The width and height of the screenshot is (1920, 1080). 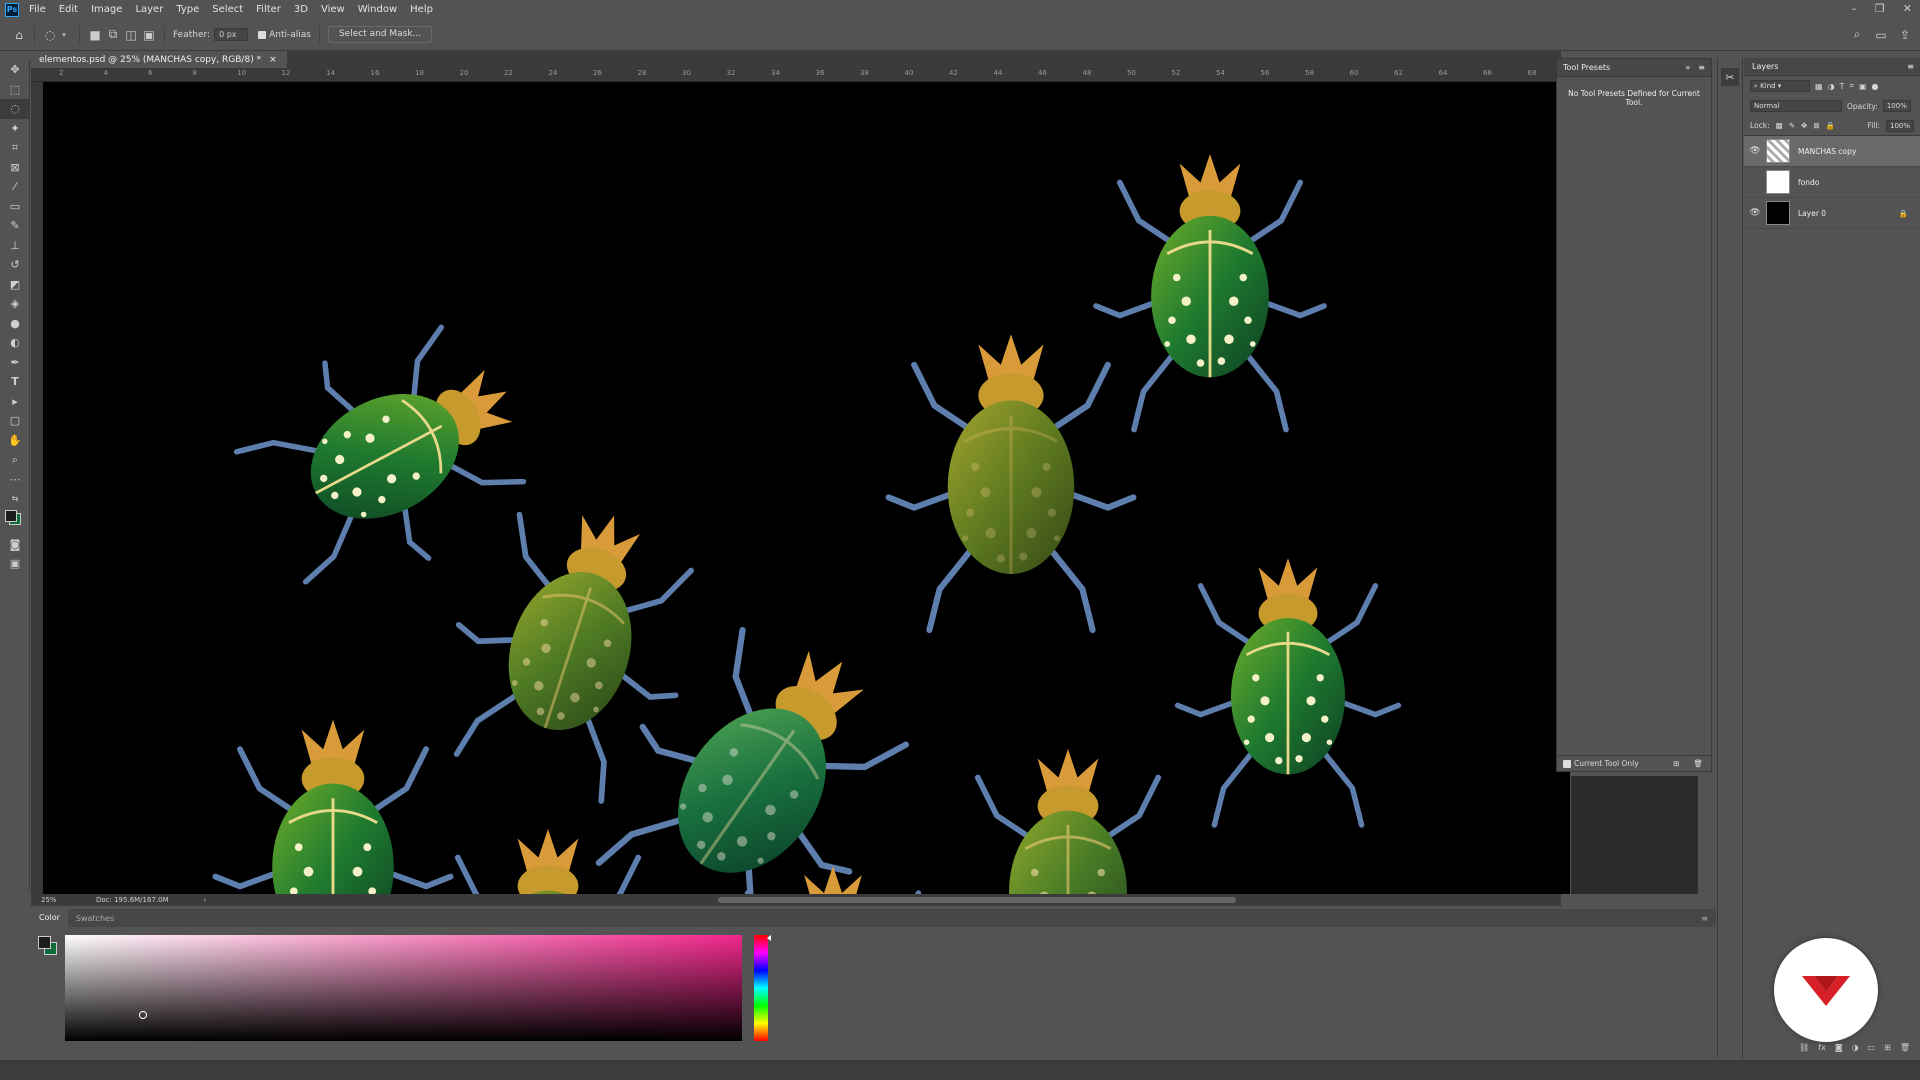 I want to click on share-icon: ⇪, so click(x=1905, y=35).